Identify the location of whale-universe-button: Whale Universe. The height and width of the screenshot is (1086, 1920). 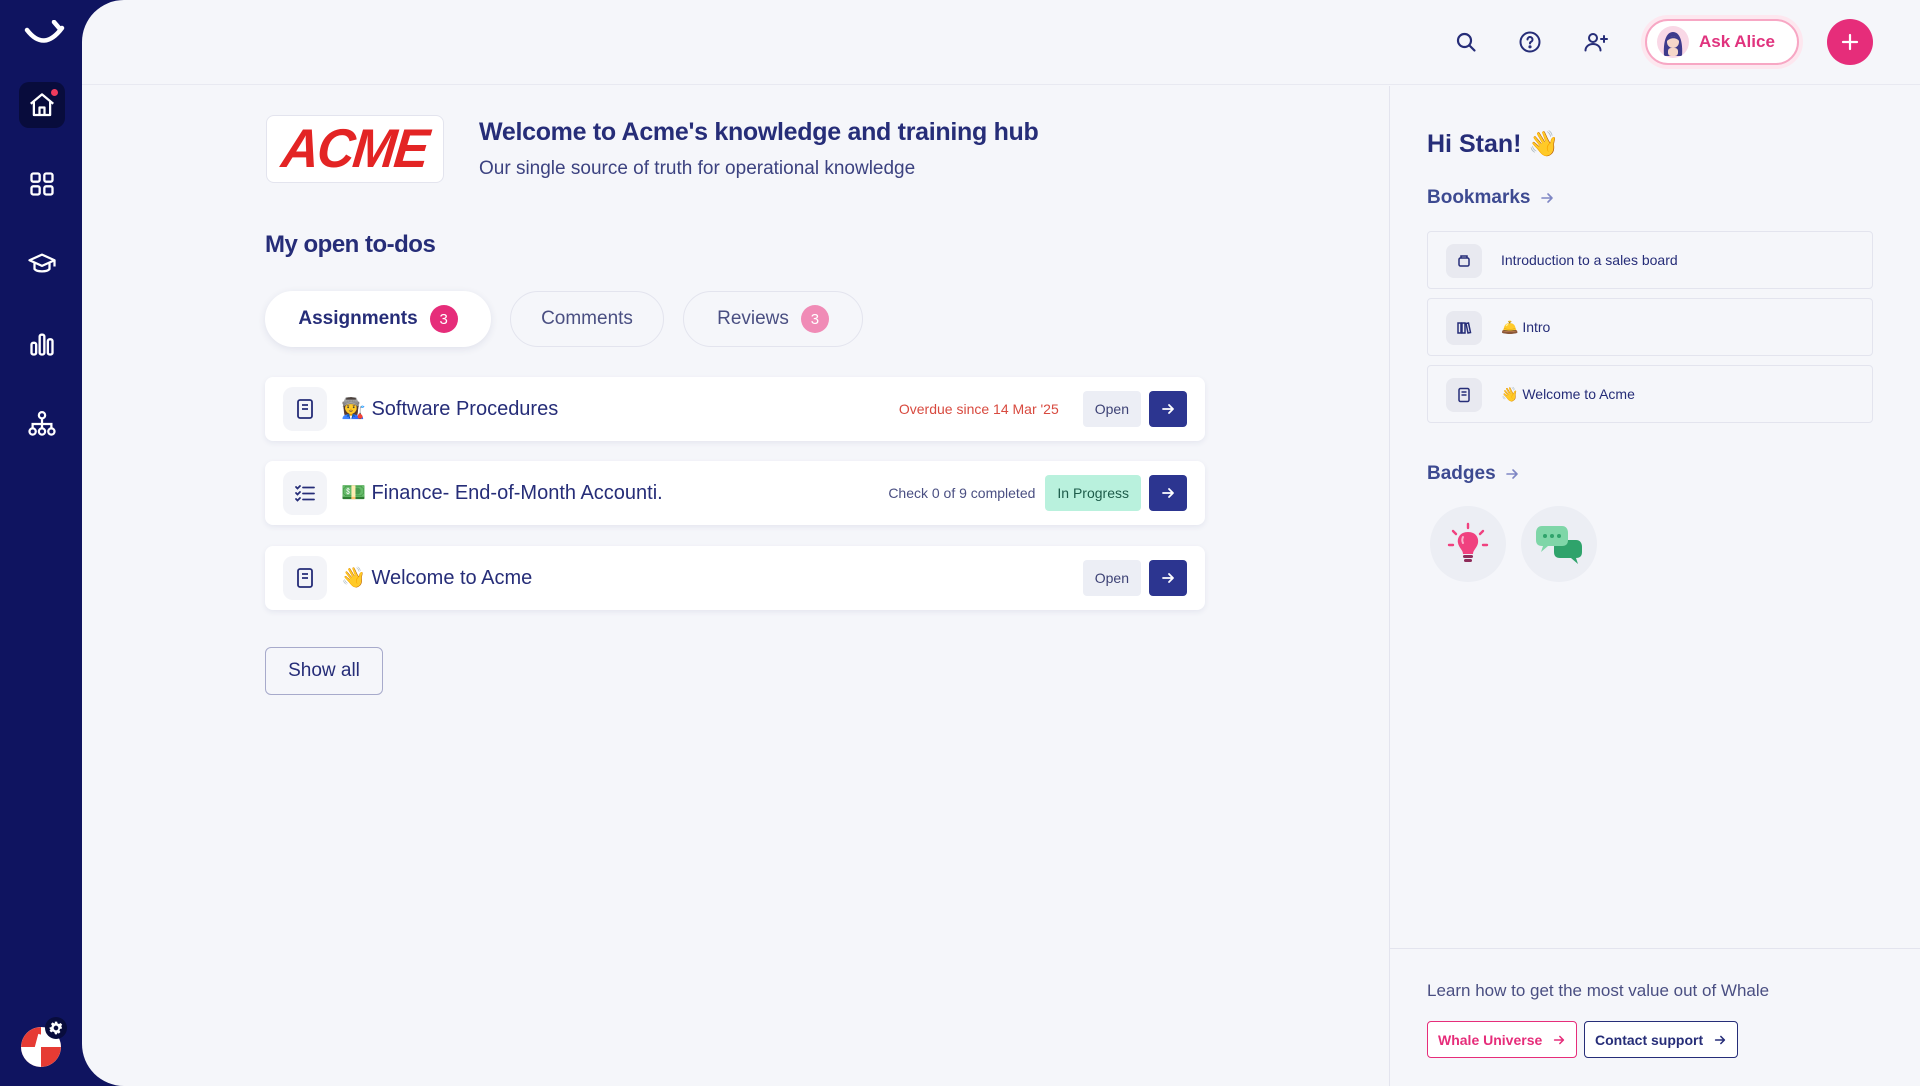
(1502, 1039).